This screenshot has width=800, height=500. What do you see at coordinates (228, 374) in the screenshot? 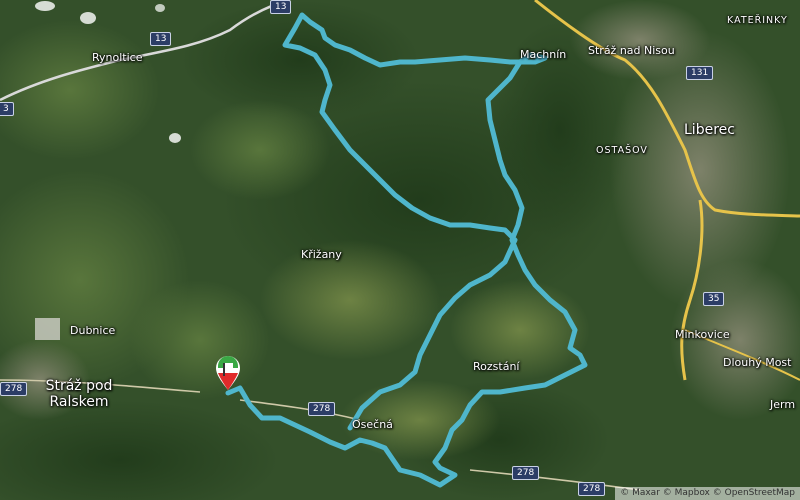
I see `start-finish-flag-icon` at bounding box center [228, 374].